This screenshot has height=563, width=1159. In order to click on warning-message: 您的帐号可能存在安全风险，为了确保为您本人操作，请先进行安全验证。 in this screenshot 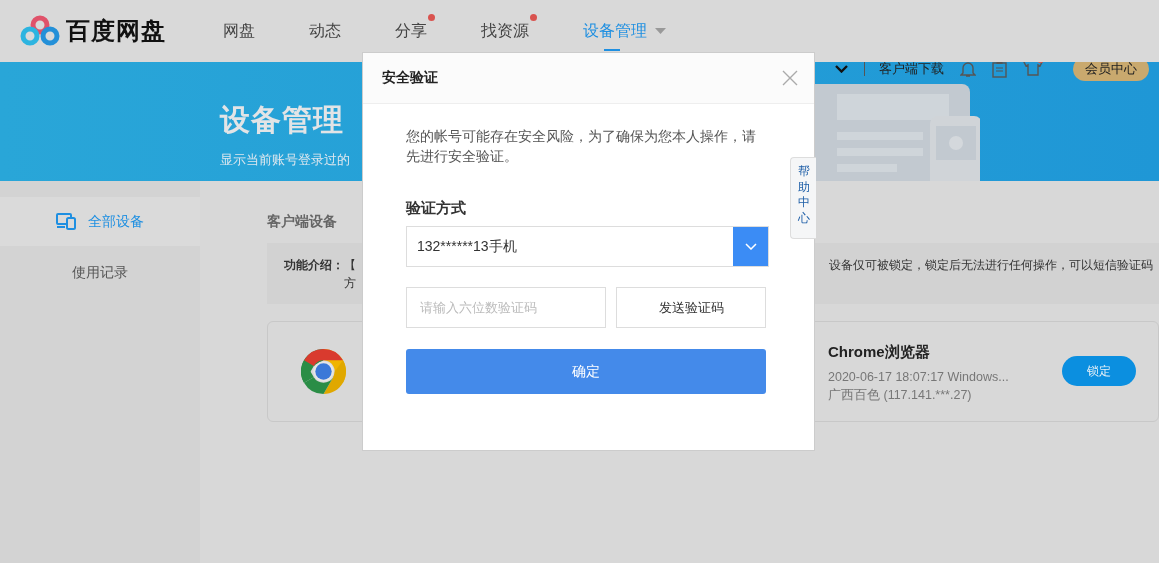, I will do `click(581, 146)`.